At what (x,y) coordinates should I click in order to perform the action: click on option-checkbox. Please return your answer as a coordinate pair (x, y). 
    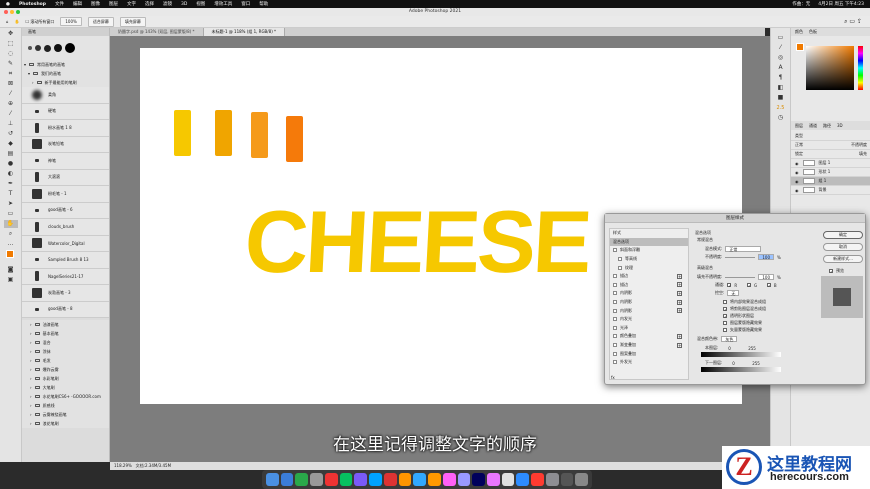
    Looking at the image, I should click on (725, 301).